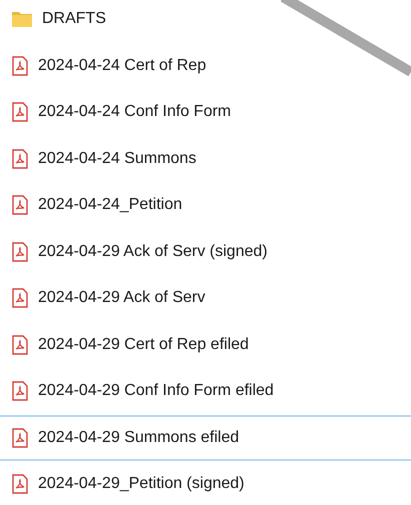  I want to click on file-item: 2024-04-29 Ack of Serv, so click(205, 298).